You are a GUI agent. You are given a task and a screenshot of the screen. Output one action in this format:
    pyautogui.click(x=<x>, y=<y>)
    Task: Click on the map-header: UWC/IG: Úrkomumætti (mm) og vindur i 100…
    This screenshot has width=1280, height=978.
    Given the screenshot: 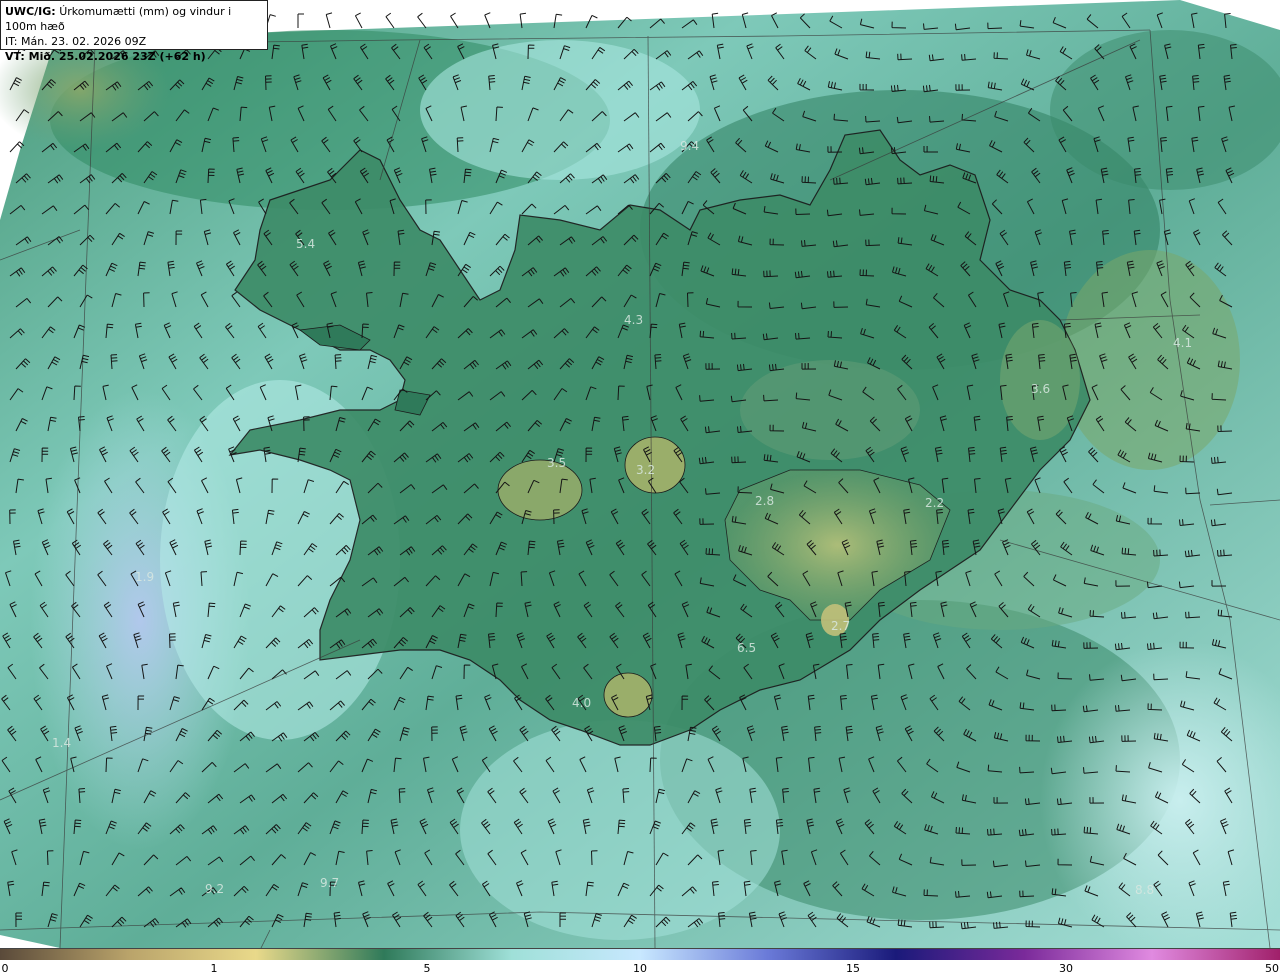 What is the action you would take?
    pyautogui.click(x=134, y=31)
    